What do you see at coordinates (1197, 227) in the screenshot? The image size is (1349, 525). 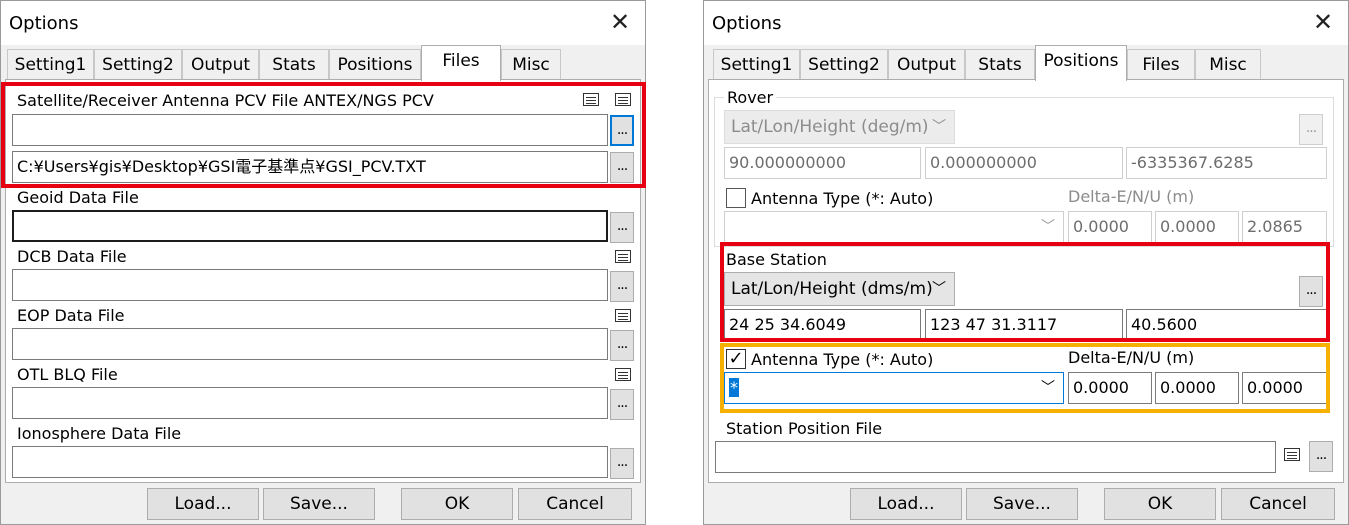 I see `rover-delta-n-field: 0.0000` at bounding box center [1197, 227].